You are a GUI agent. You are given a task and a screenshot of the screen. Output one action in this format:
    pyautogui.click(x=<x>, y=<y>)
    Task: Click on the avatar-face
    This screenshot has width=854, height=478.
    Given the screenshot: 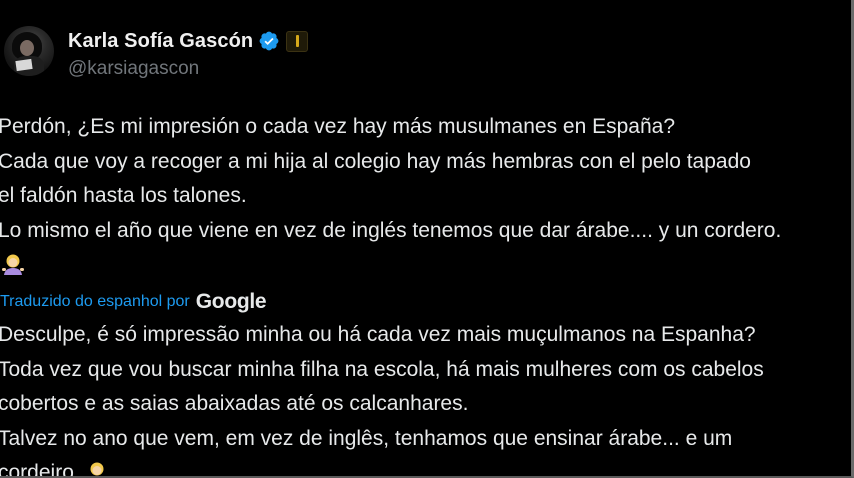 What is the action you would take?
    pyautogui.click(x=27, y=48)
    